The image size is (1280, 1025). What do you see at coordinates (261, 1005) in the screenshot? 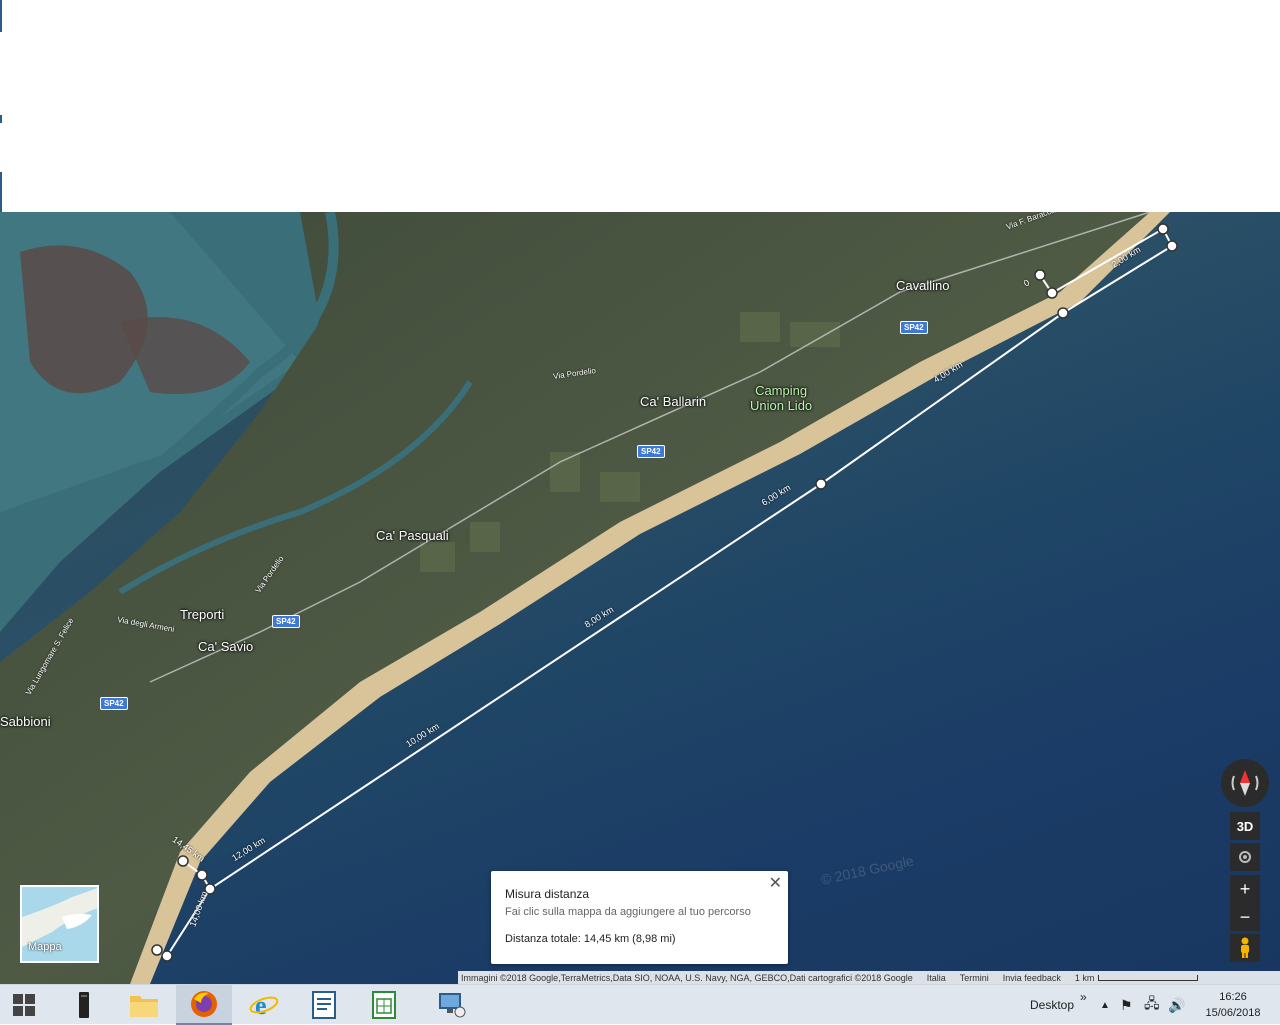
I see `svg-text: e` at bounding box center [261, 1005].